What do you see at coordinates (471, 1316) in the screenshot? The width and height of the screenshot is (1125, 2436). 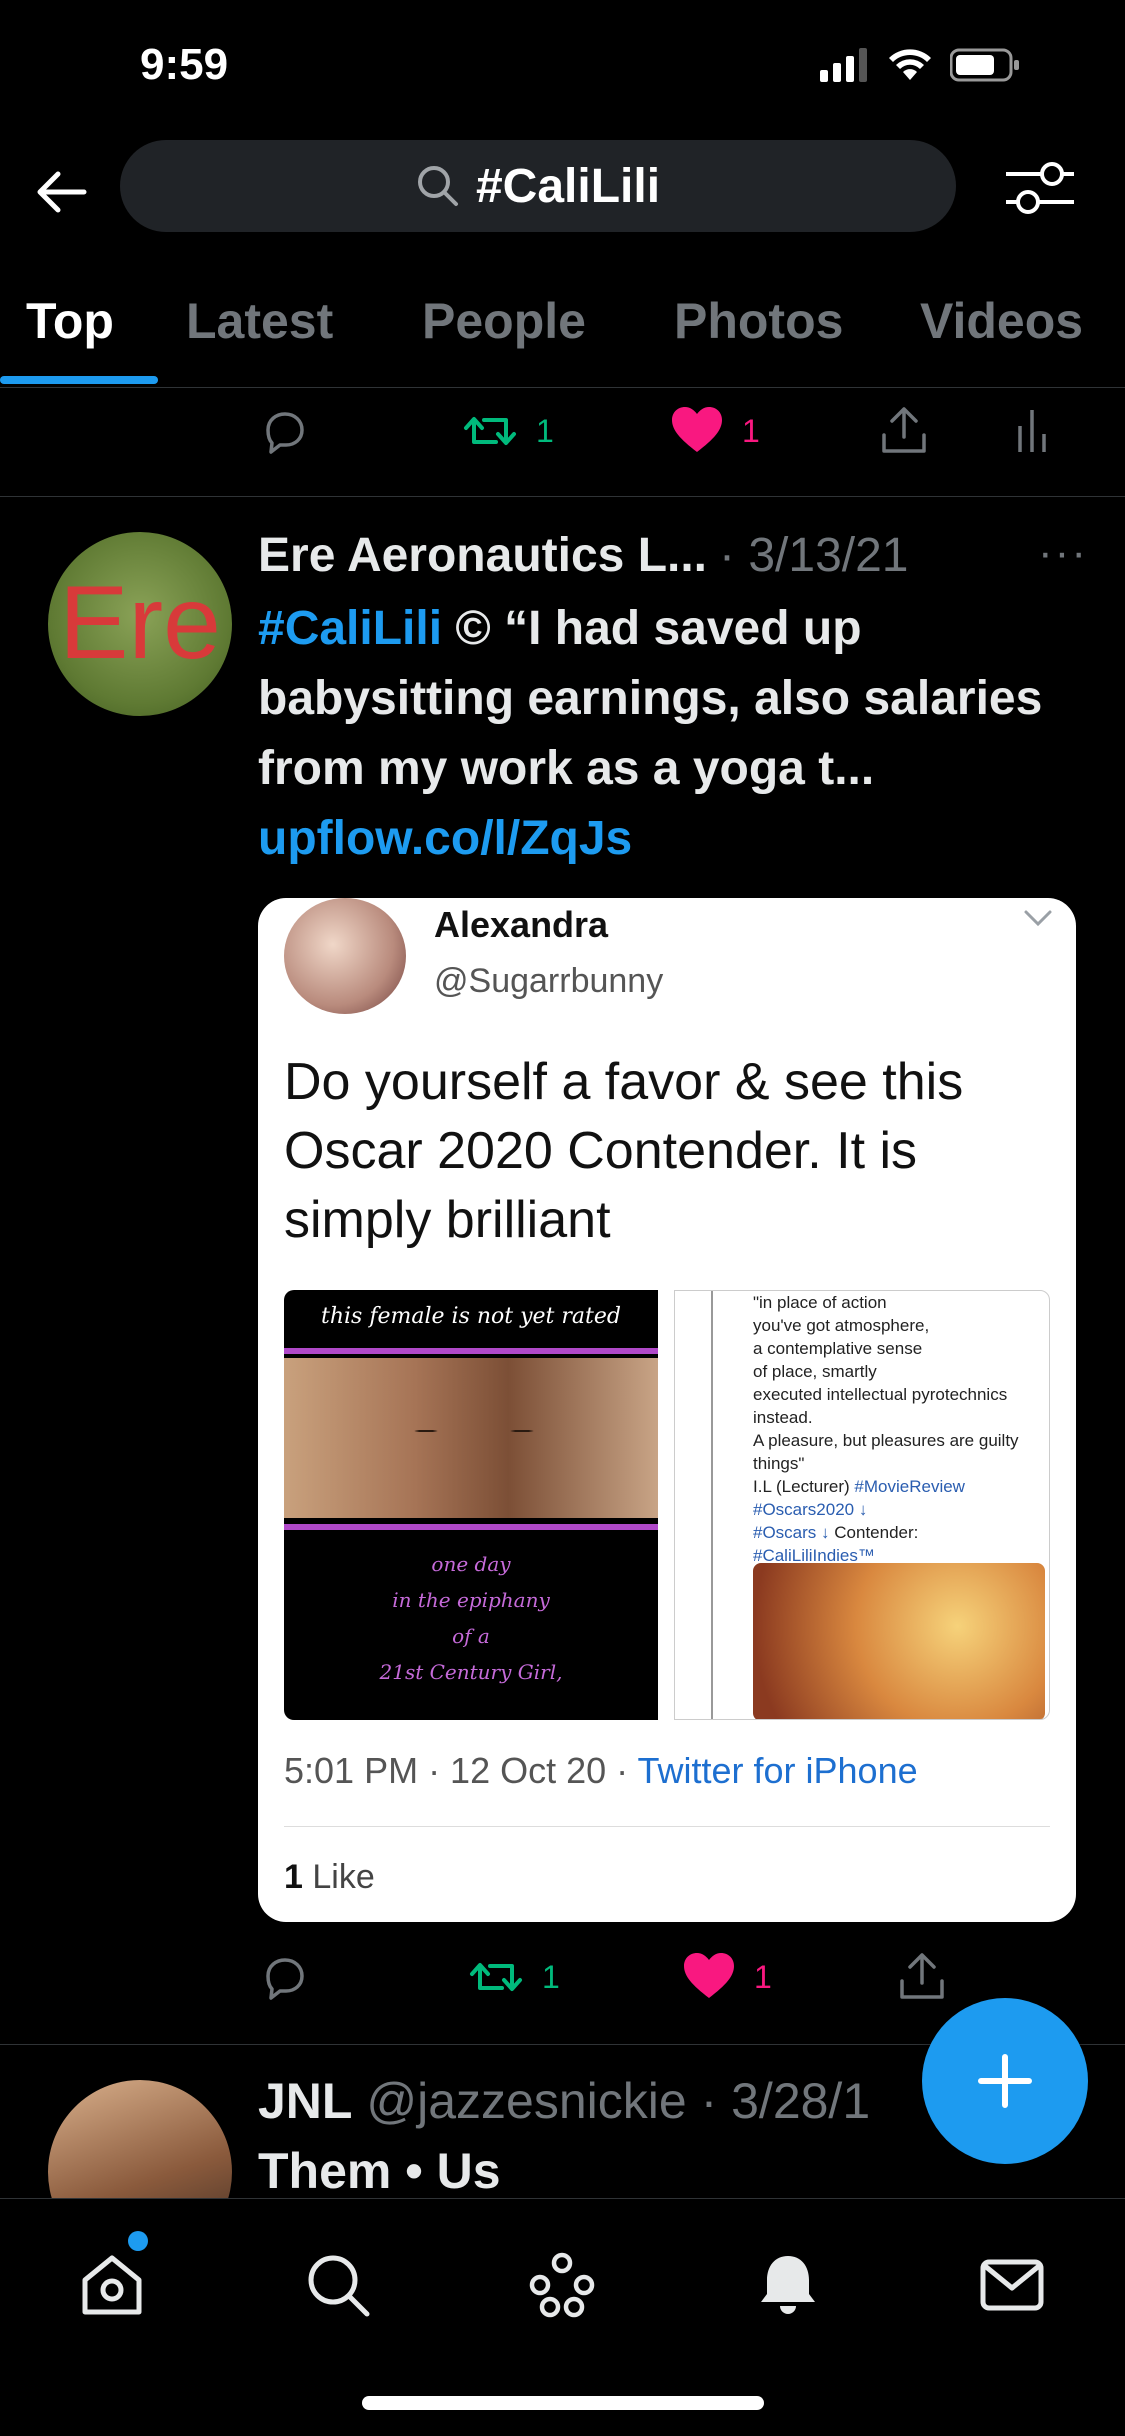 I see `poster-top-caption: this female is not yet rated` at bounding box center [471, 1316].